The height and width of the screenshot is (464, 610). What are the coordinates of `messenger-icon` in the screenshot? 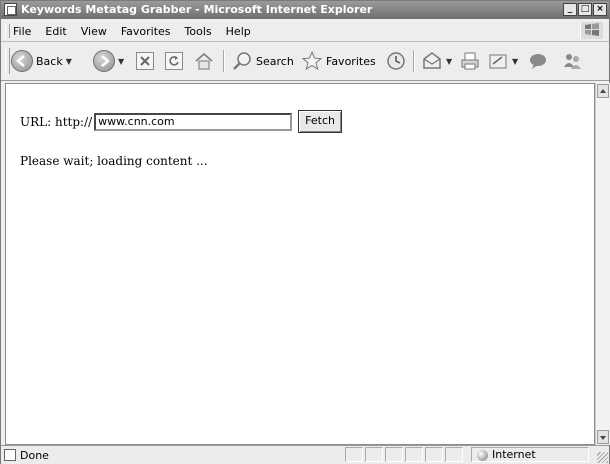 It's located at (572, 61).